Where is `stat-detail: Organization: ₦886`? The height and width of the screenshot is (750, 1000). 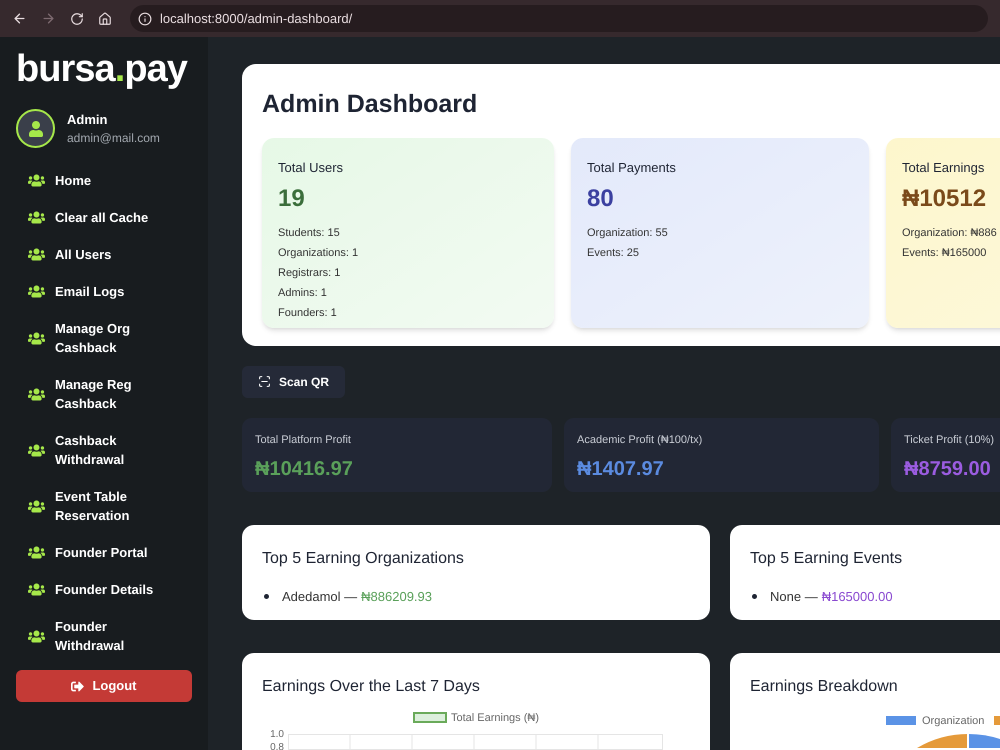
stat-detail: Organization: ₦886 is located at coordinates (950, 233).